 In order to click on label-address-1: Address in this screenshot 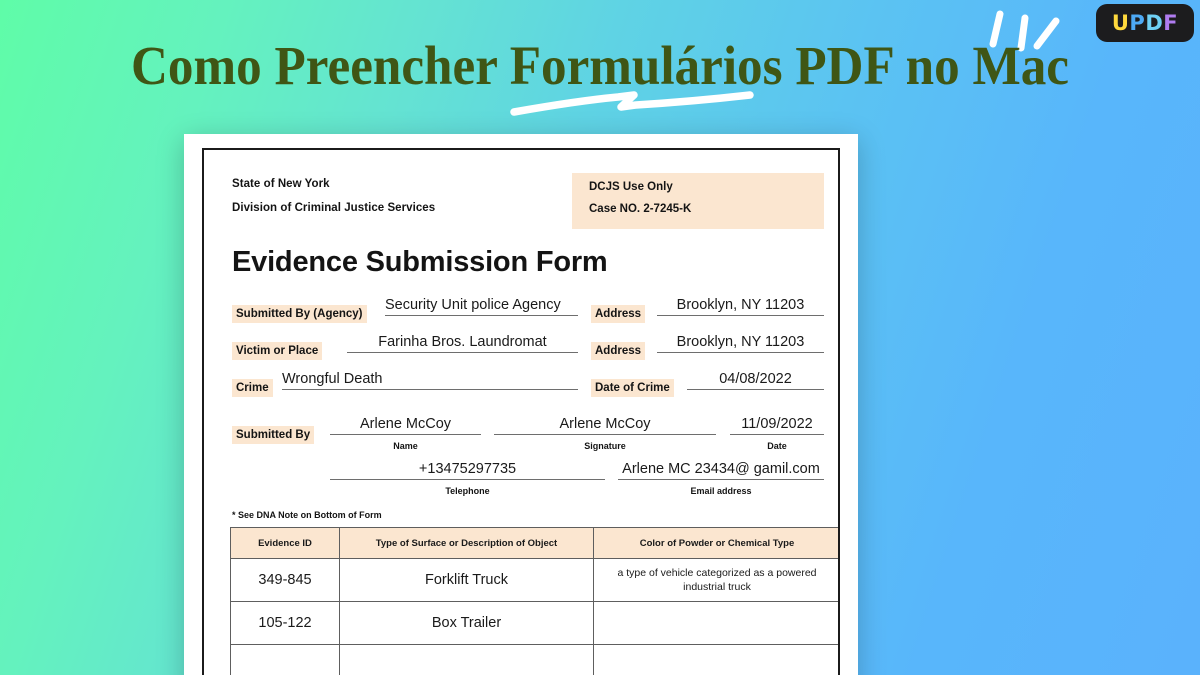, I will do `click(618, 314)`.